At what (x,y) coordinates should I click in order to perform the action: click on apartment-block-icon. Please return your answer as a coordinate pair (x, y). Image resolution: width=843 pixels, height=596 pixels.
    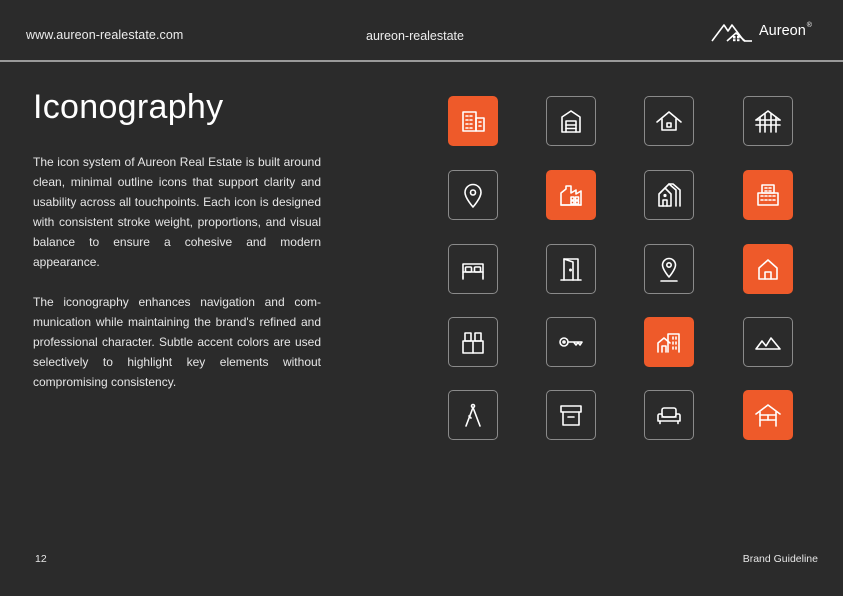
    Looking at the image, I should click on (768, 195).